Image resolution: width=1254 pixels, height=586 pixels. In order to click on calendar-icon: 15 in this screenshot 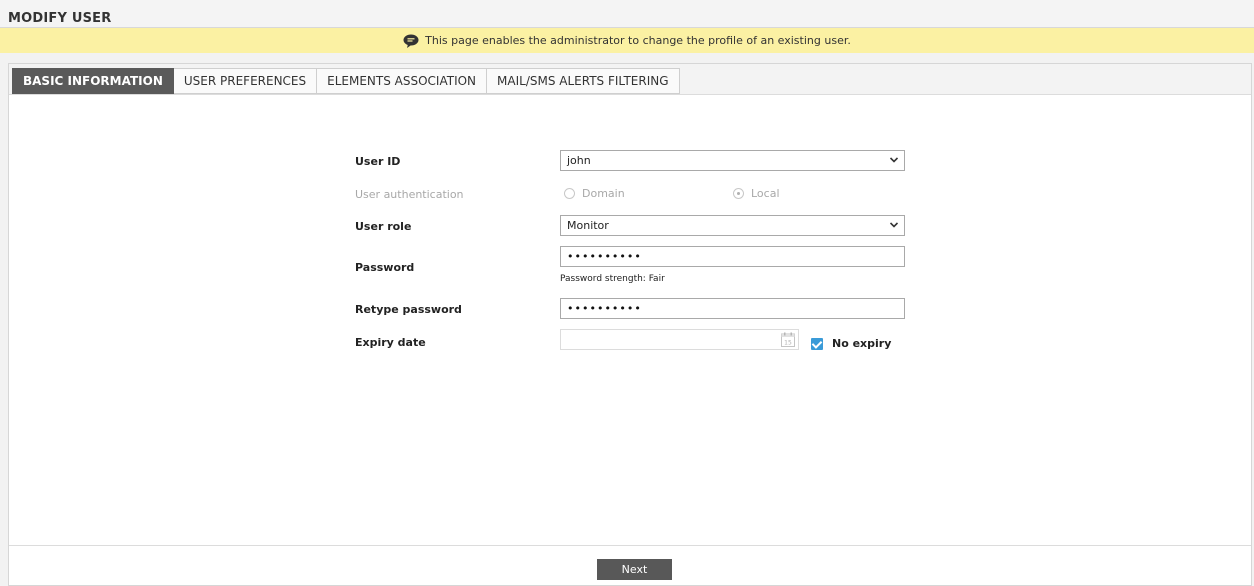, I will do `click(788, 339)`.